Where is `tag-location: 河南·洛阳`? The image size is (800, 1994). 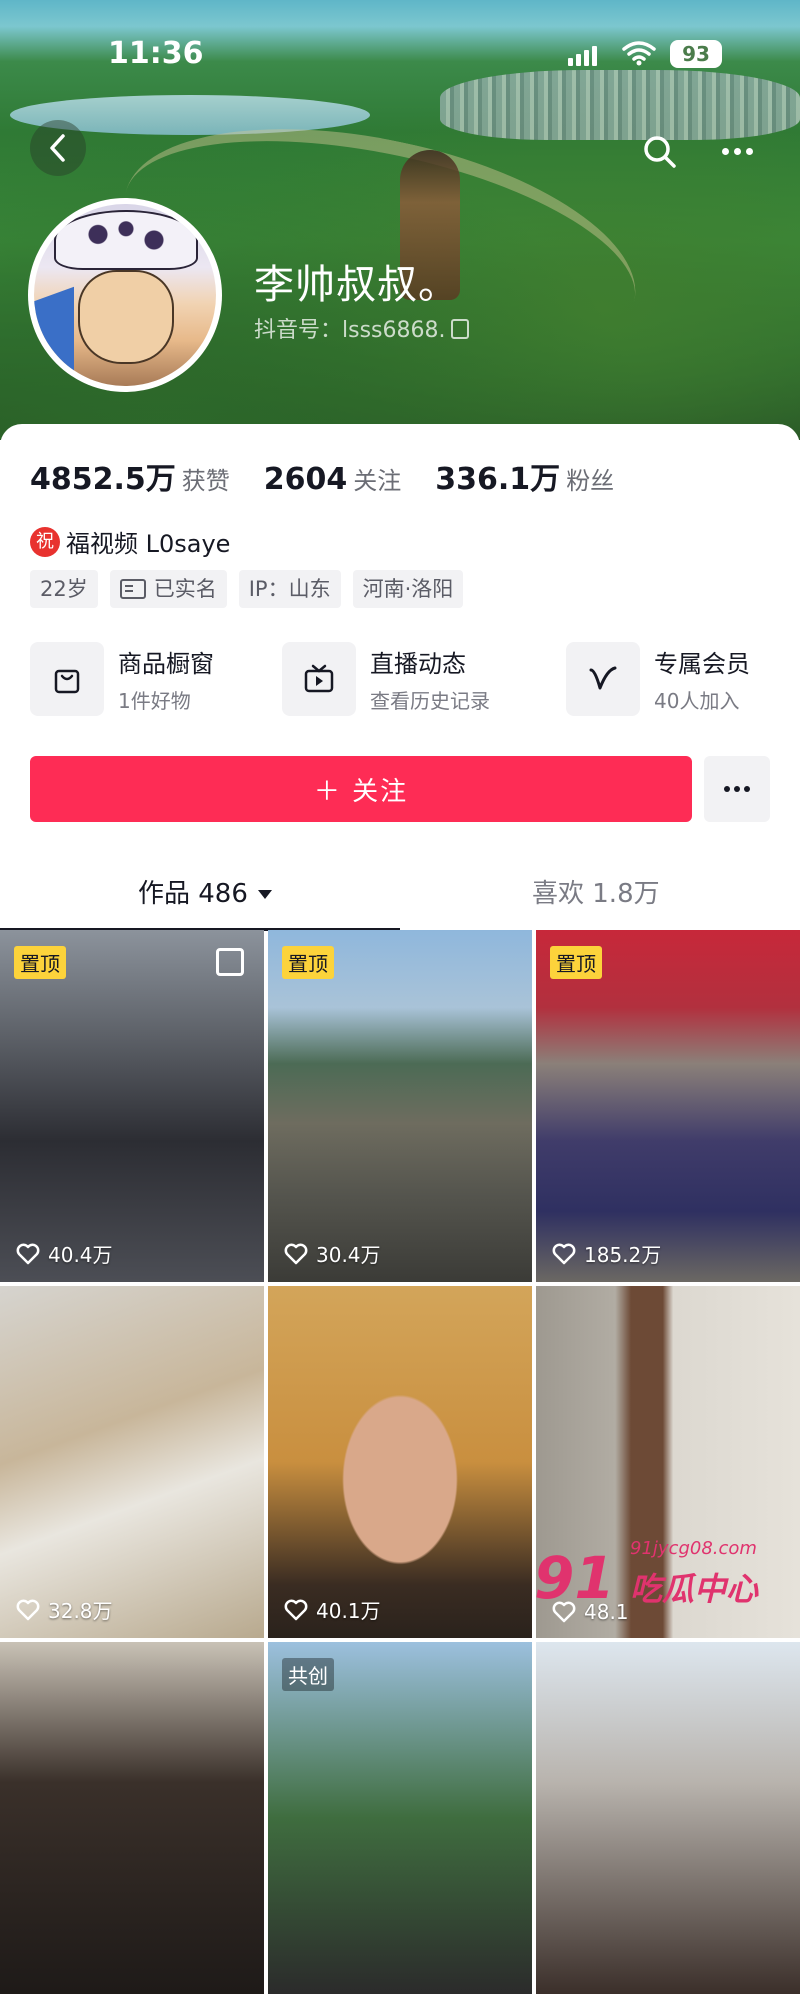 tag-location: 河南·洛阳 is located at coordinates (408, 589).